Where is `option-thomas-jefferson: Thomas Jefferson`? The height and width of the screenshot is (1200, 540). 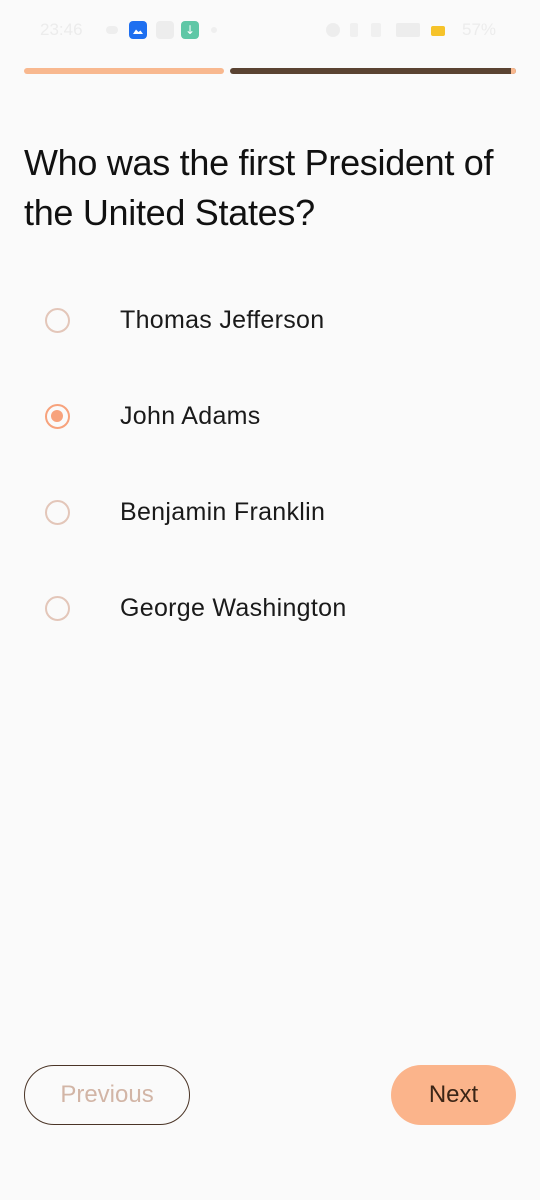
option-thomas-jefferson: Thomas Jefferson is located at coordinates (270, 320).